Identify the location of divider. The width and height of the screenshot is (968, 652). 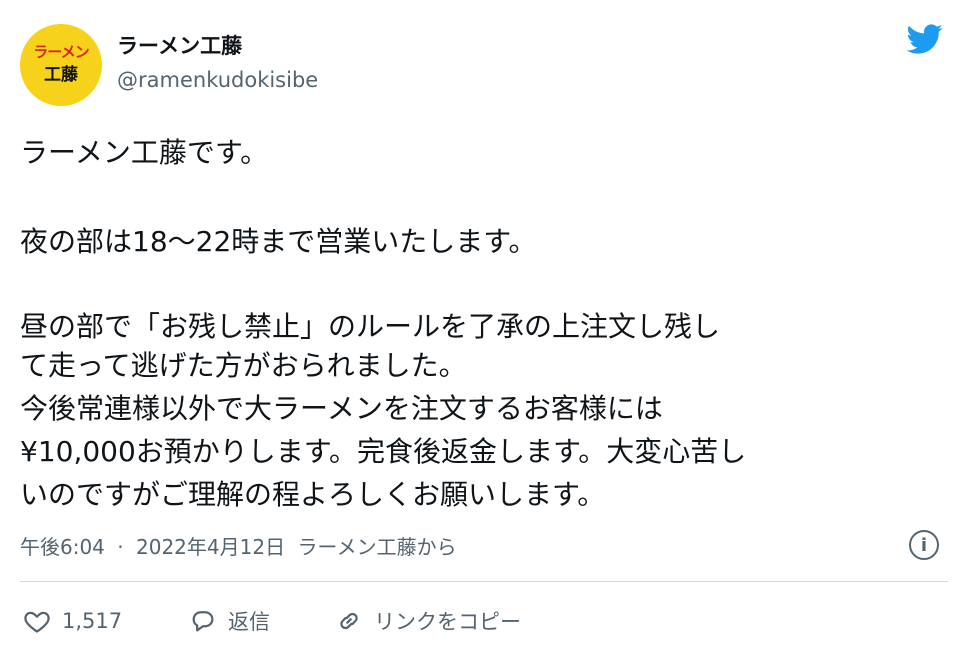
(484, 581).